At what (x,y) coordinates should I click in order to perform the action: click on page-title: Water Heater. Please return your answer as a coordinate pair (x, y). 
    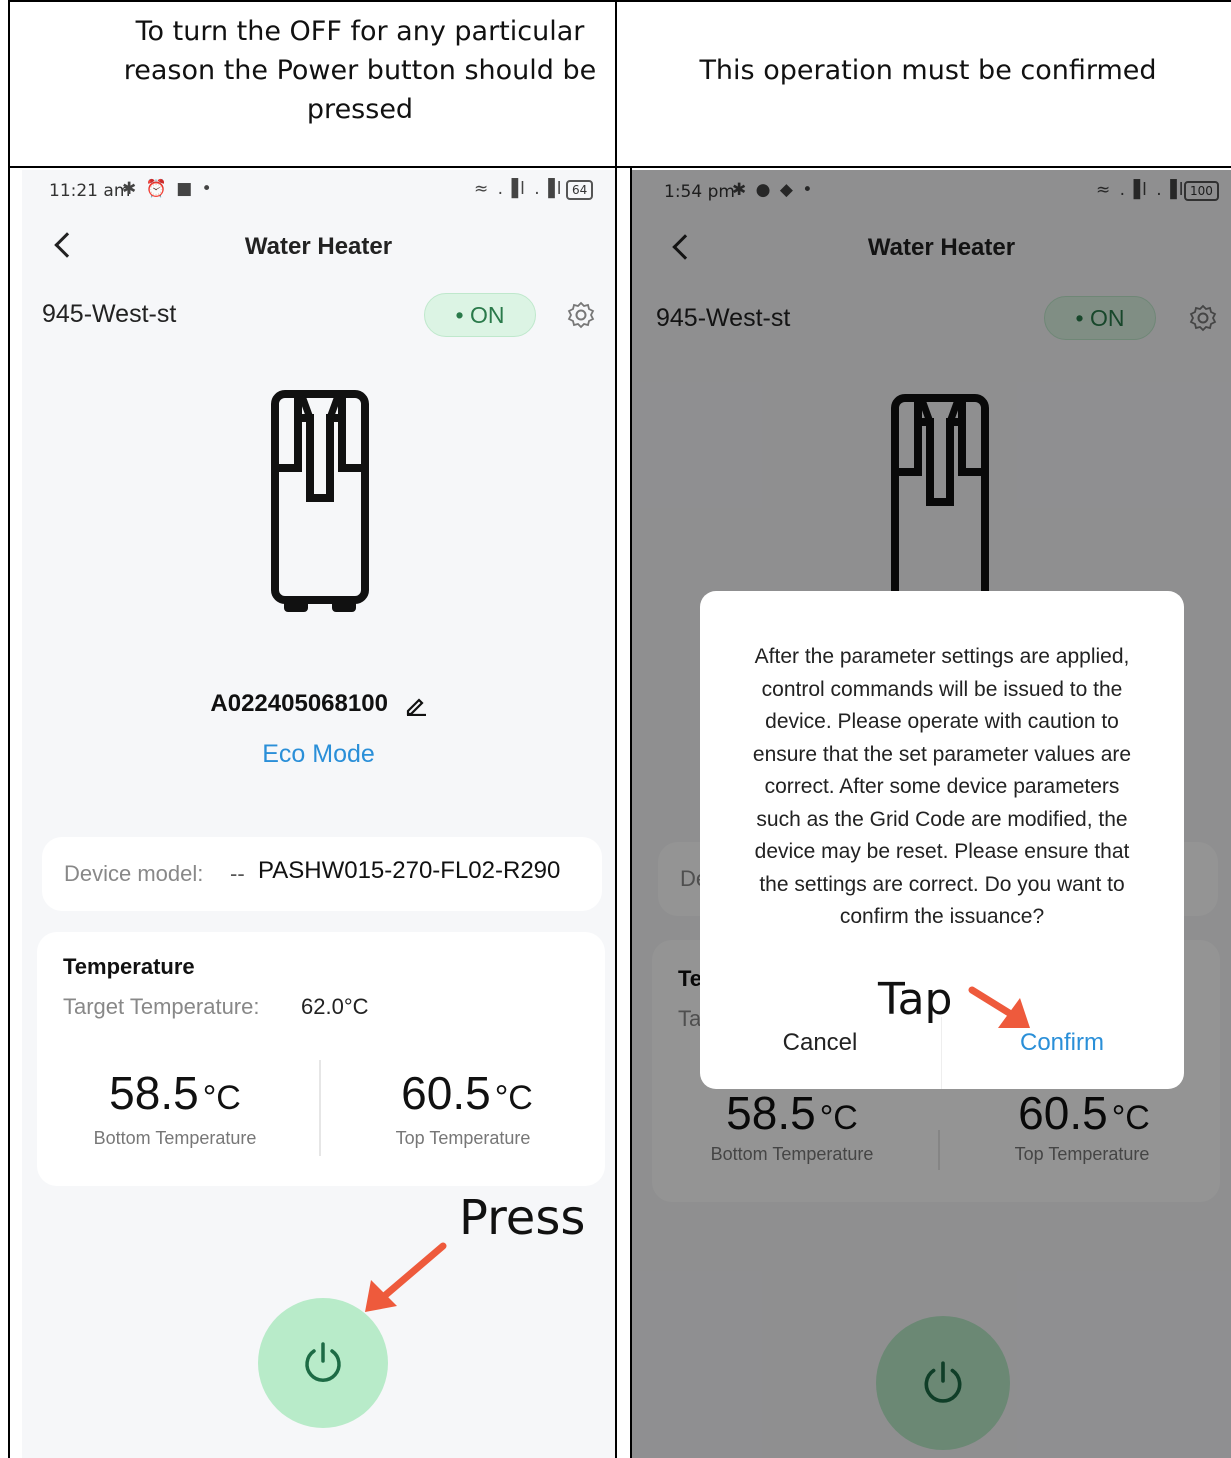
    Looking at the image, I should click on (318, 246).